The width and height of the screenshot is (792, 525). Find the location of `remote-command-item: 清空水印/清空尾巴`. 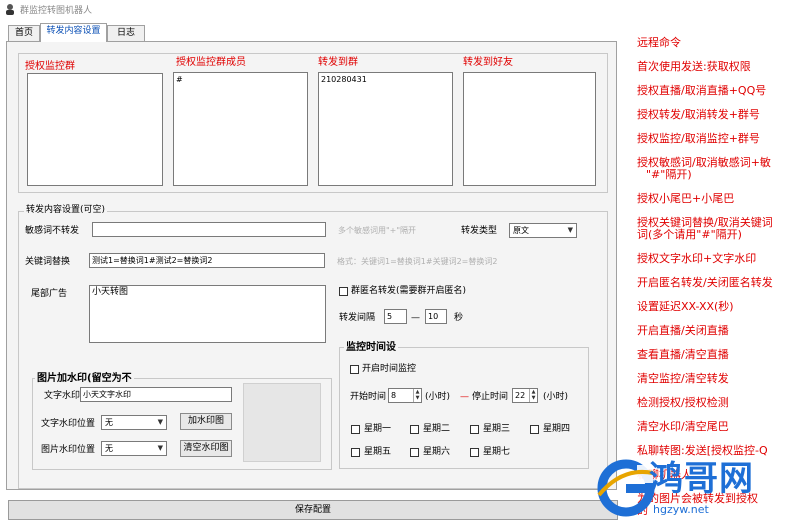

remote-command-item: 清空水印/清空尾巴 is located at coordinates (683, 426).